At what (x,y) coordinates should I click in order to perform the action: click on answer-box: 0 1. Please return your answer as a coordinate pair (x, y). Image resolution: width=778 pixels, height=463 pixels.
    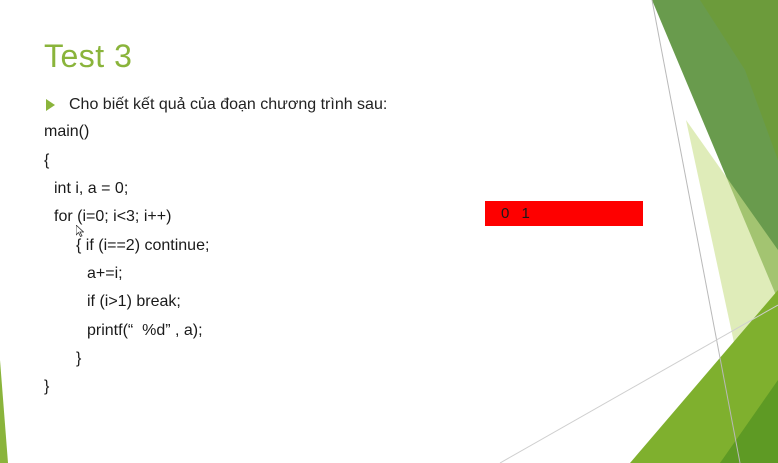
    Looking at the image, I should click on (564, 213).